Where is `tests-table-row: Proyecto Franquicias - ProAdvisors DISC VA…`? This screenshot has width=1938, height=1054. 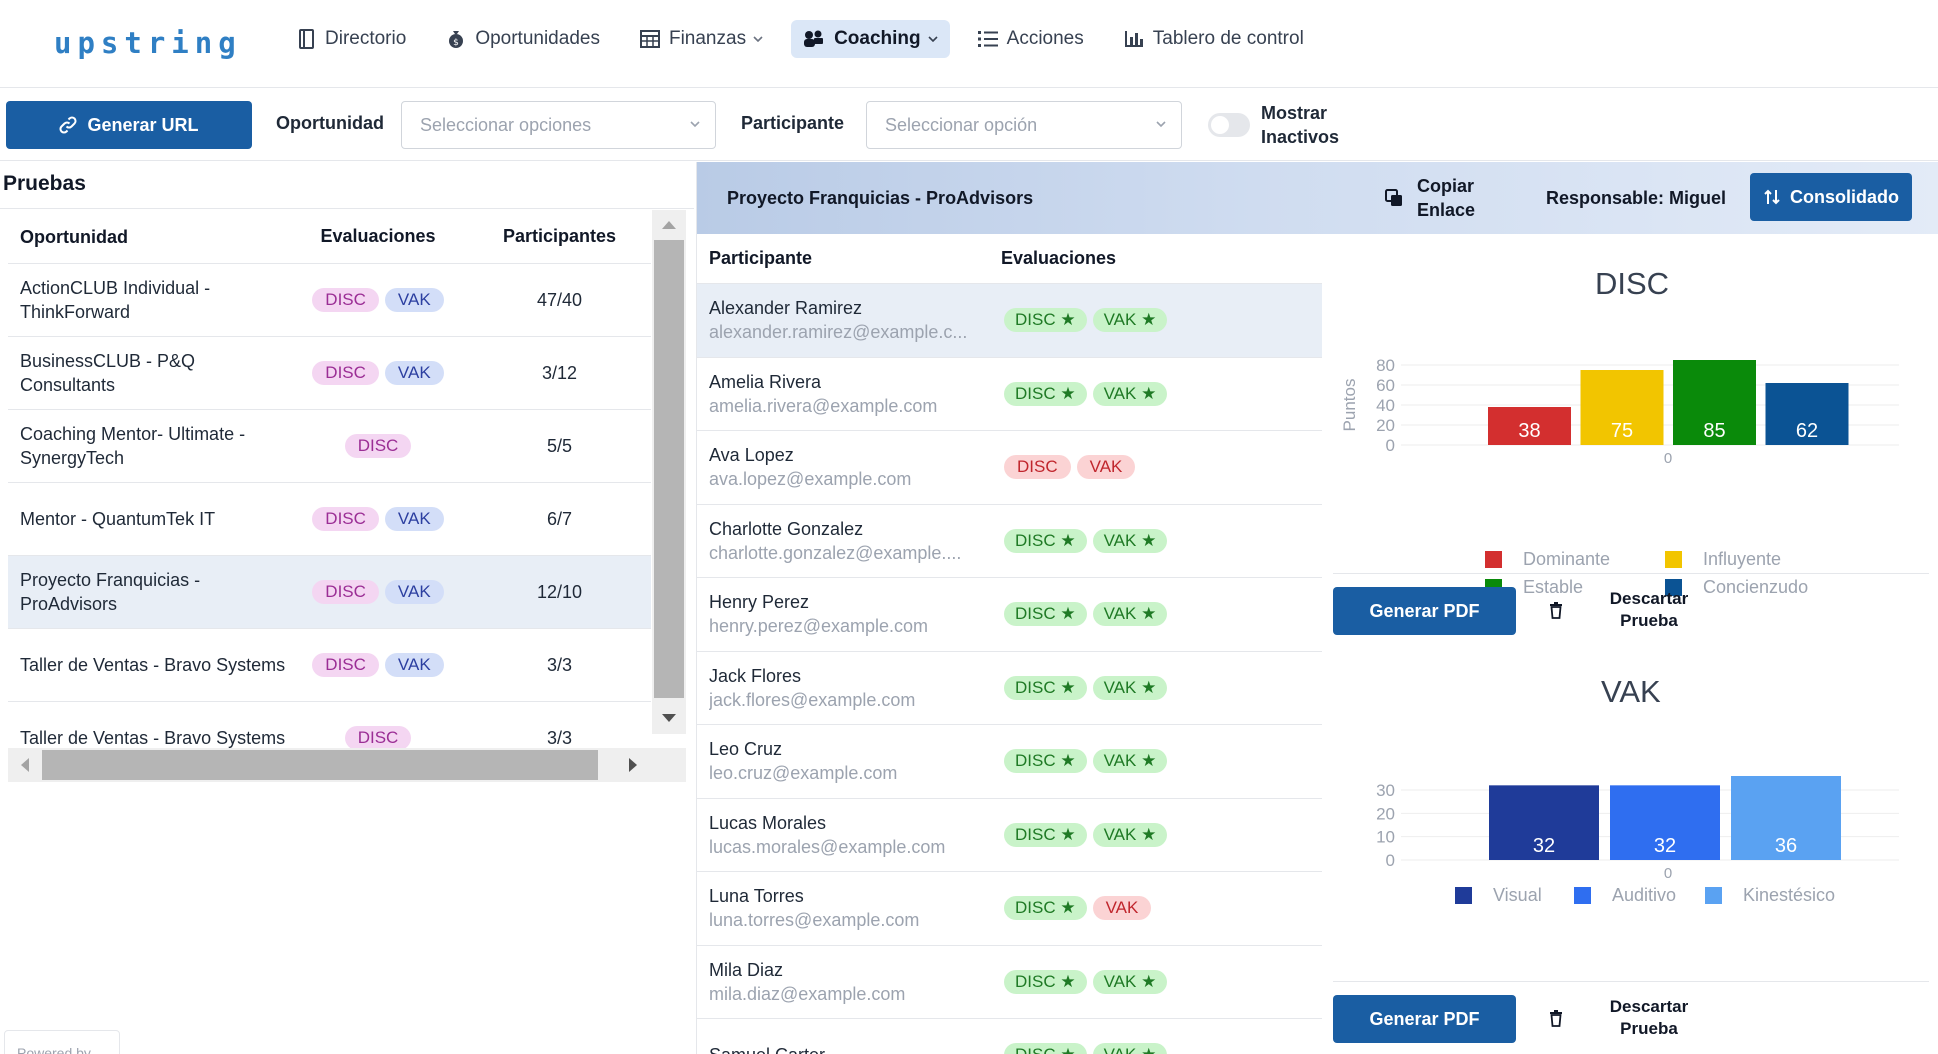 tests-table-row: Proyecto Franquicias - ProAdvisors DISC VA… is located at coordinates (329, 592).